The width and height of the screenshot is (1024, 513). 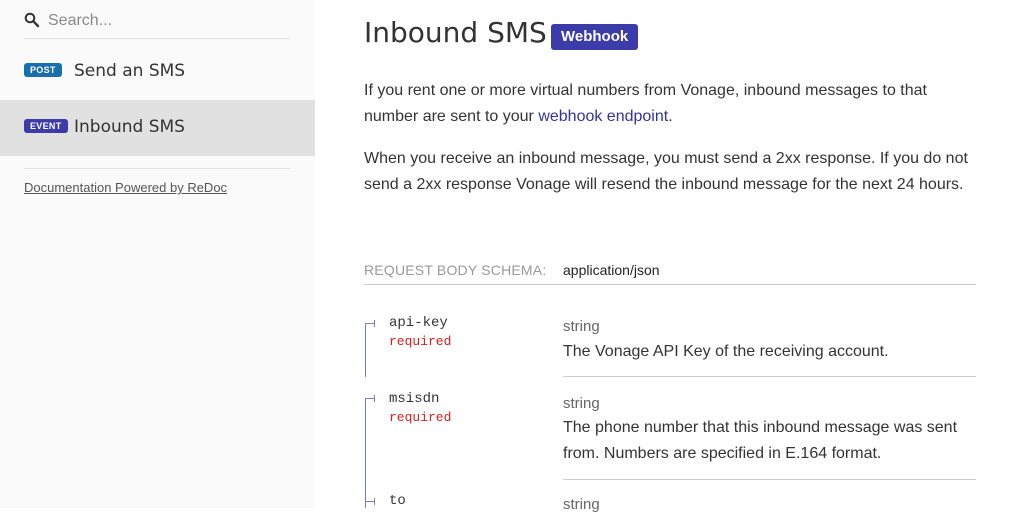 I want to click on sidebar-item-inbound-sms: EVENT Inbound SMS, so click(x=157, y=128).